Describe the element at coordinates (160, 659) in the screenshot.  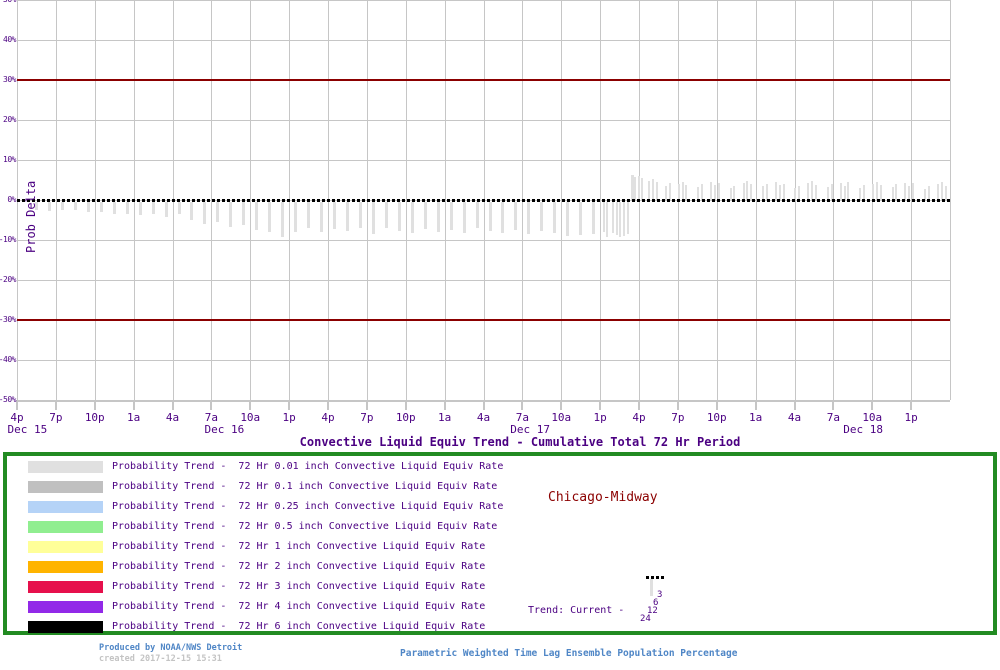
I see `created-timestamp: created 2017-12-15 15:31` at that location.